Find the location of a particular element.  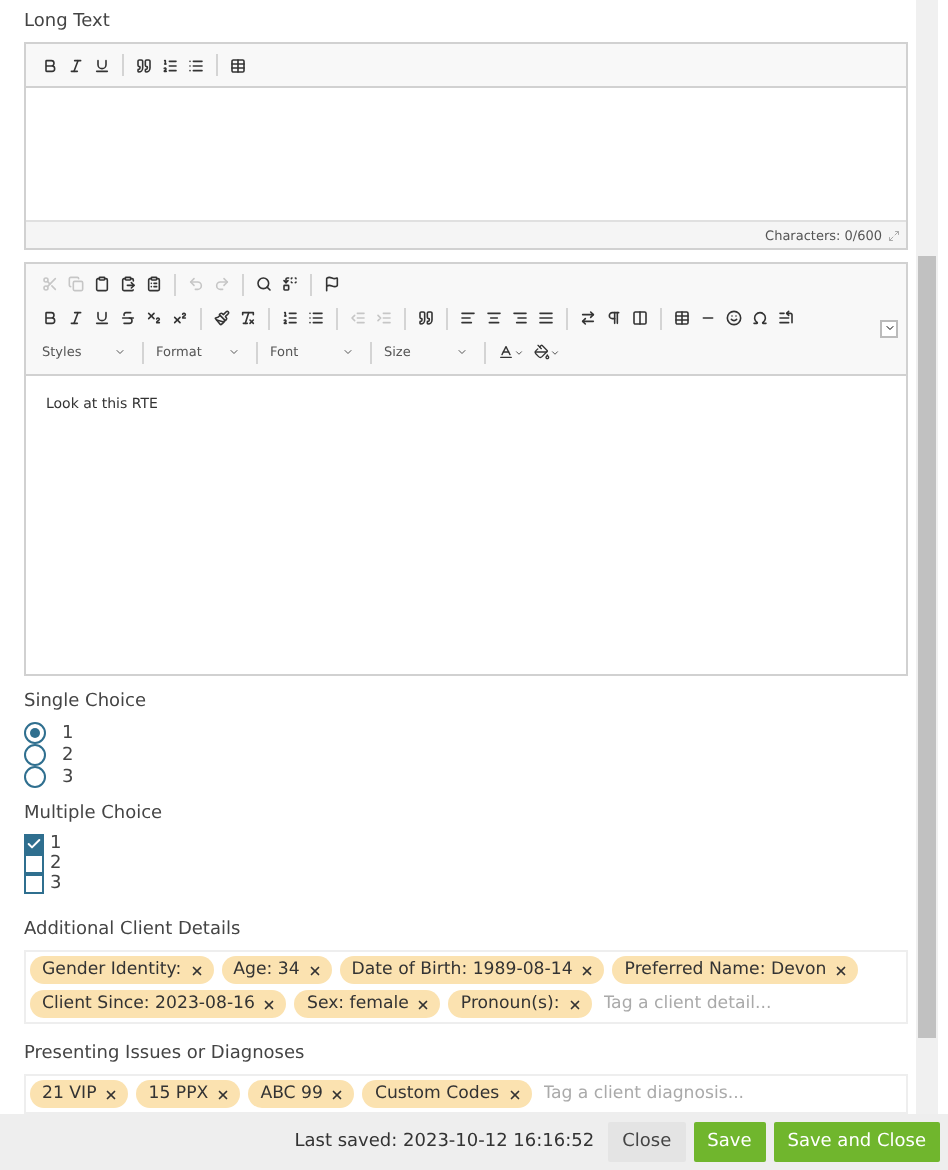

scrollbar is located at coordinates (927, 557).